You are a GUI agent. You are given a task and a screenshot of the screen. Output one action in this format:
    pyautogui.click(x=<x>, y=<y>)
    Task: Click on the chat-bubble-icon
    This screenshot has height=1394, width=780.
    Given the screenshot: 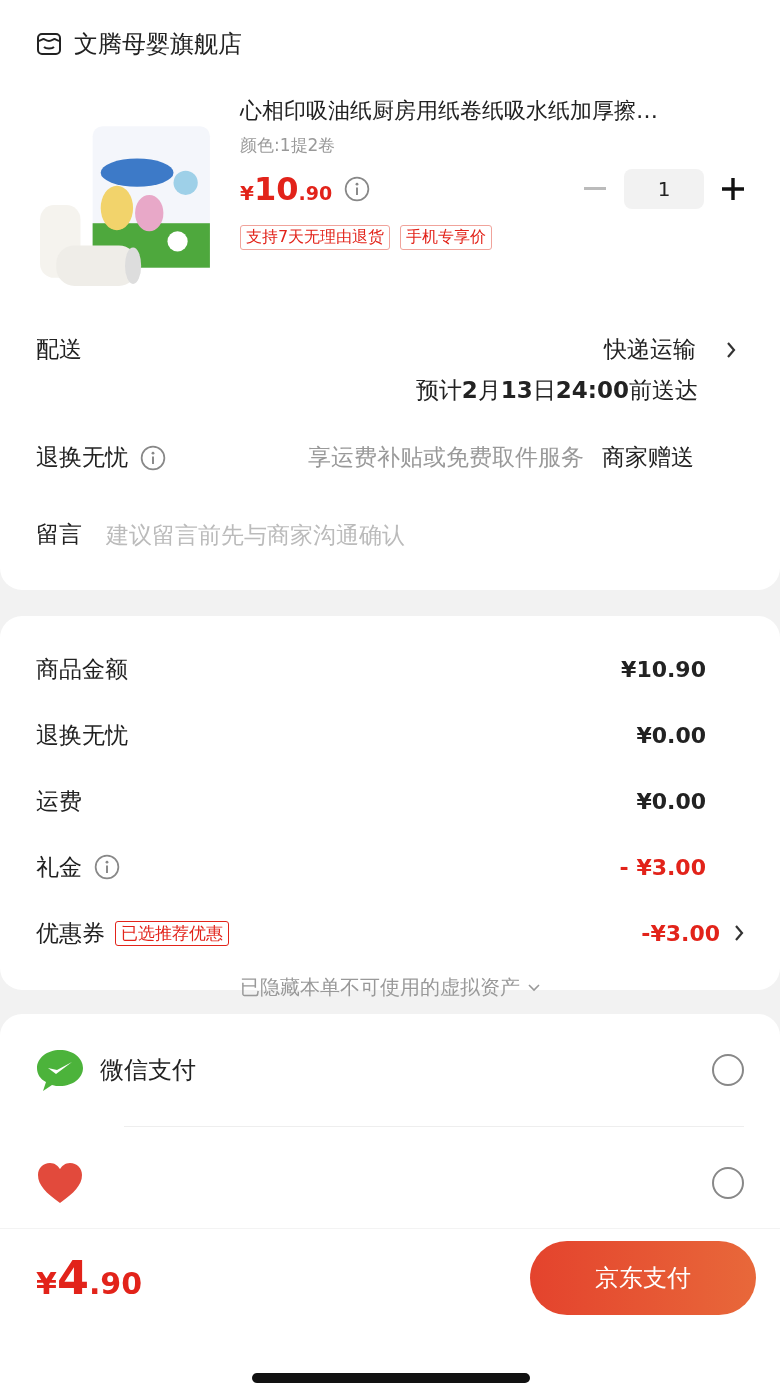 What is the action you would take?
    pyautogui.click(x=60, y=1070)
    